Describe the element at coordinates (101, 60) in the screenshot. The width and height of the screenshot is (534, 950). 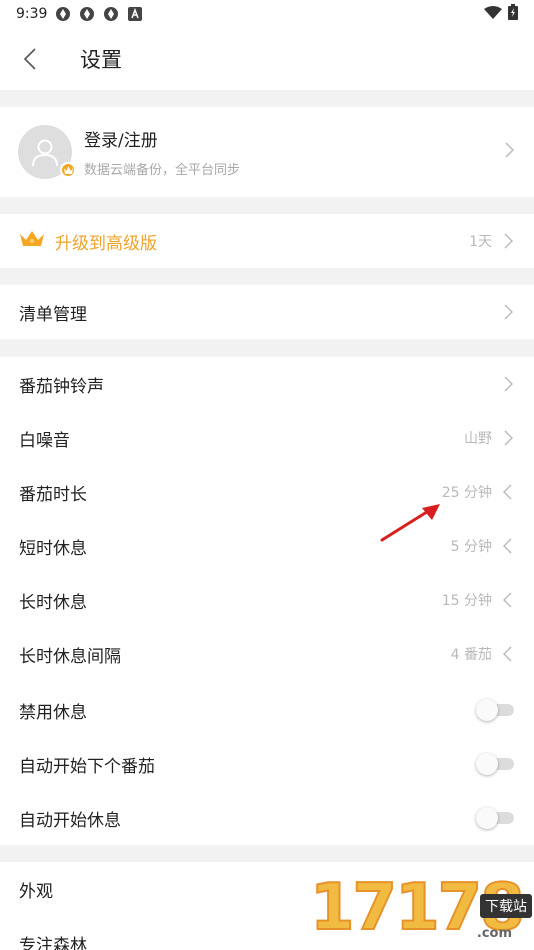
I see `page-title: 设置` at that location.